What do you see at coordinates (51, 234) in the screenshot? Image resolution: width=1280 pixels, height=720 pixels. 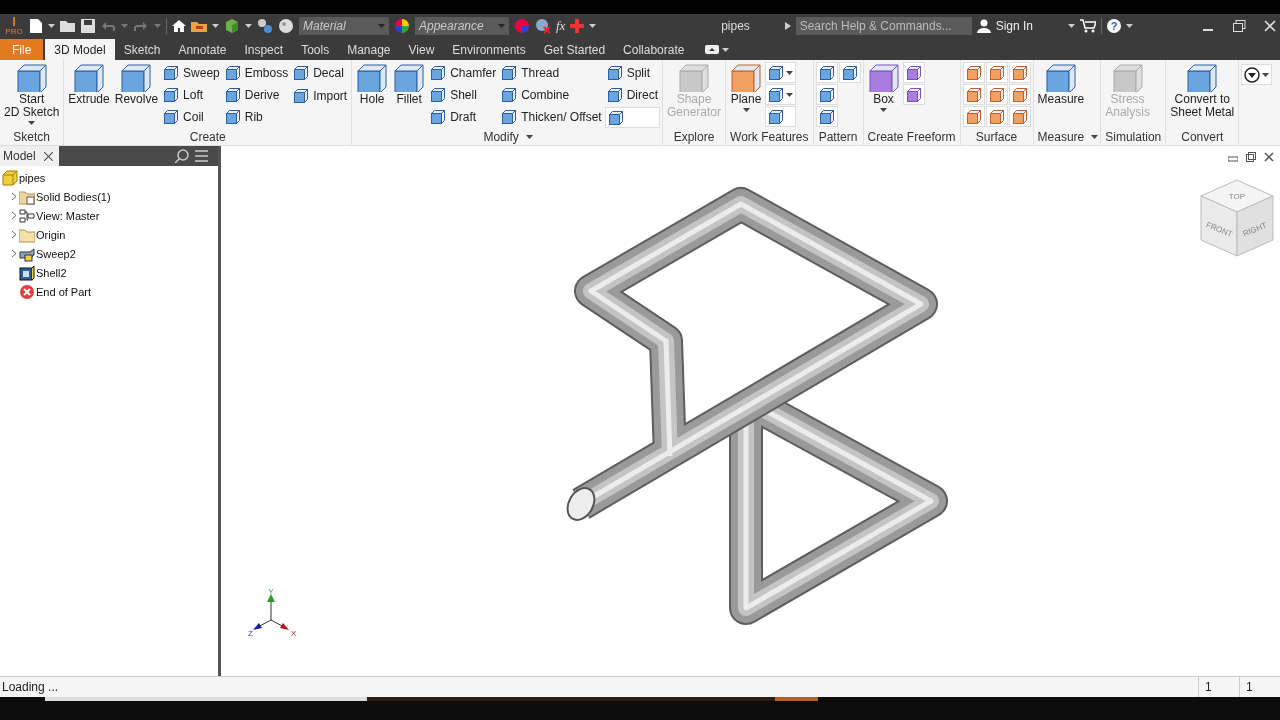 I see `tree-item: Origin` at bounding box center [51, 234].